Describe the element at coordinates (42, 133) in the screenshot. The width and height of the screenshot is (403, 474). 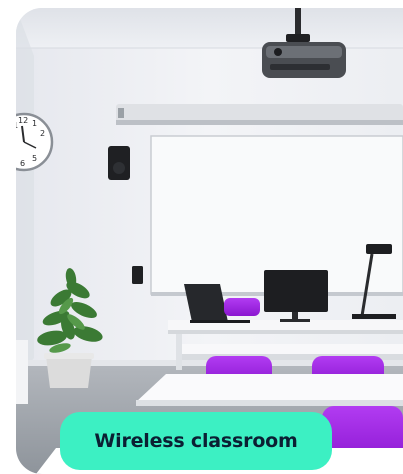
I see `clock-numeral: 2` at that location.